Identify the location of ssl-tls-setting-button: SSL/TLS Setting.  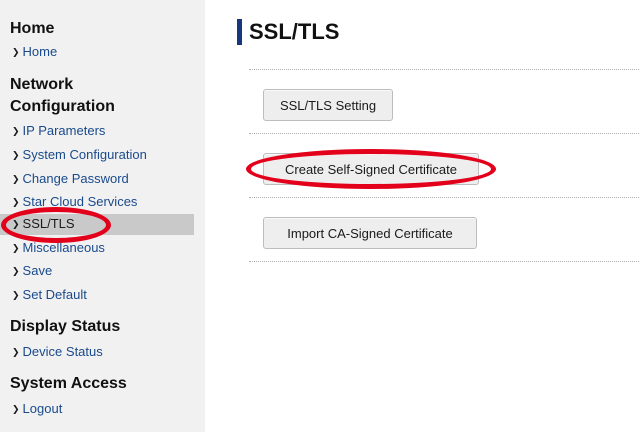
(328, 105).